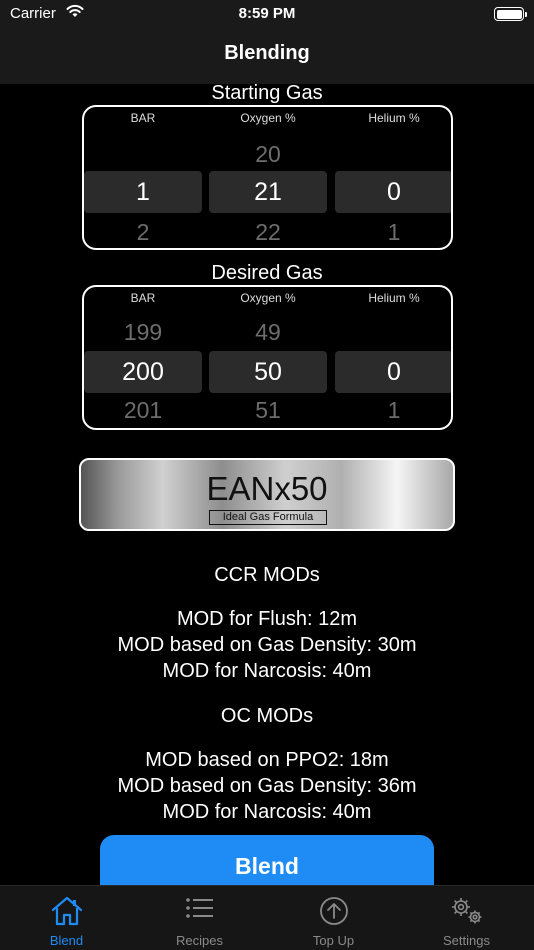 The height and width of the screenshot is (950, 534). What do you see at coordinates (200, 911) in the screenshot?
I see `list-icon` at bounding box center [200, 911].